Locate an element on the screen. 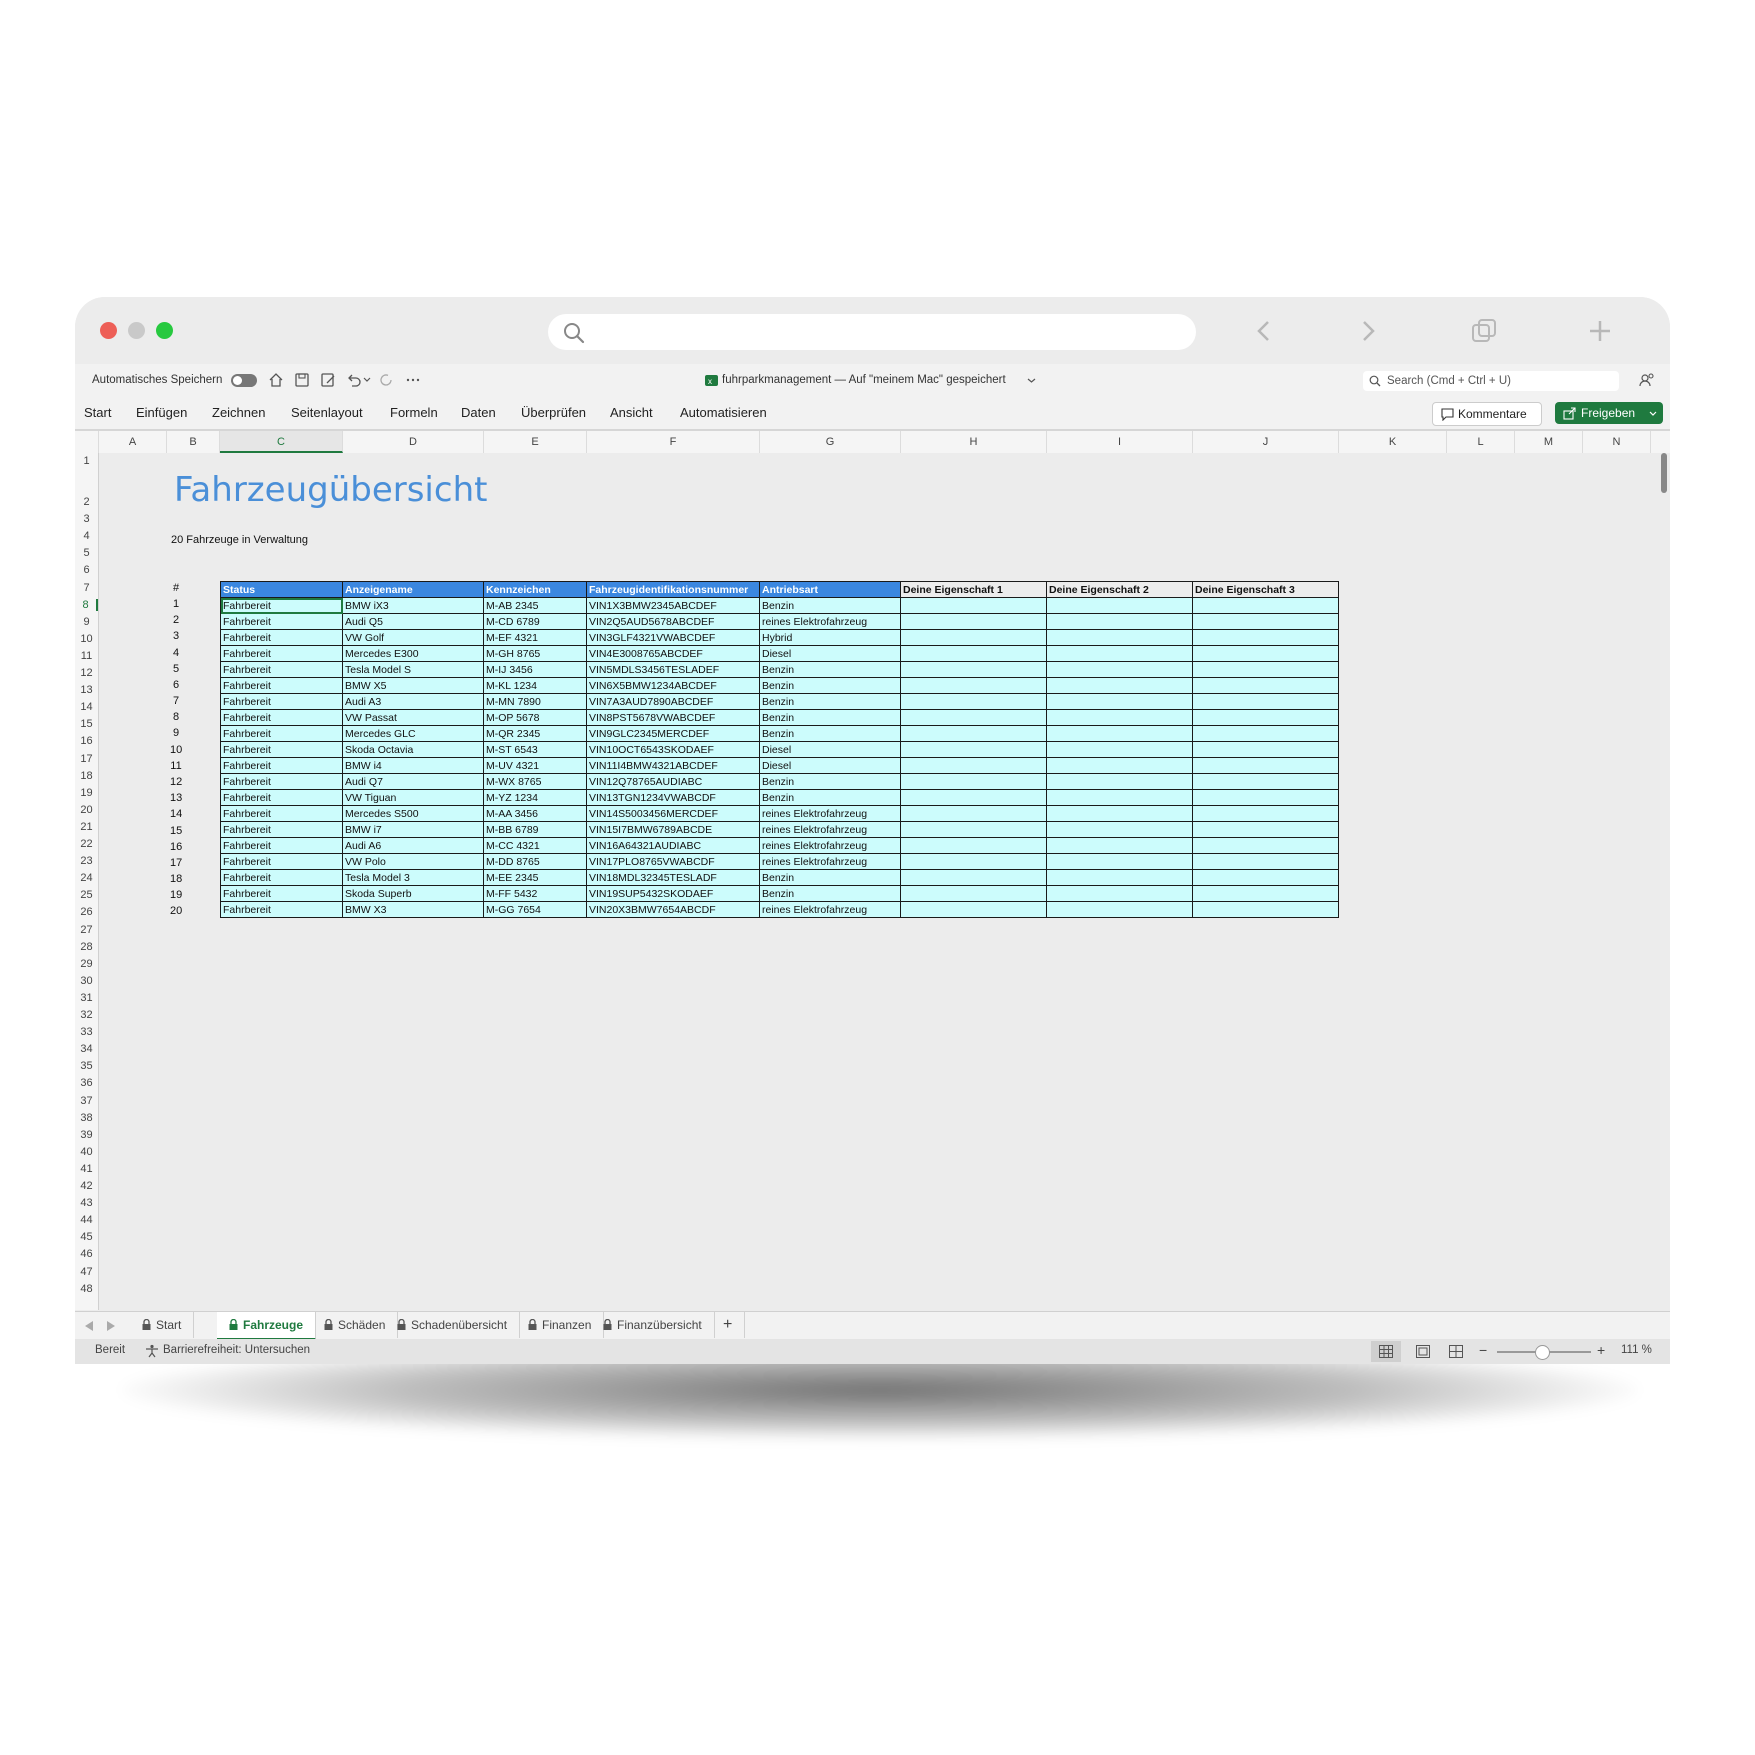 The height and width of the screenshot is (1755, 1755). row-header-2: 2 is located at coordinates (86, 502).